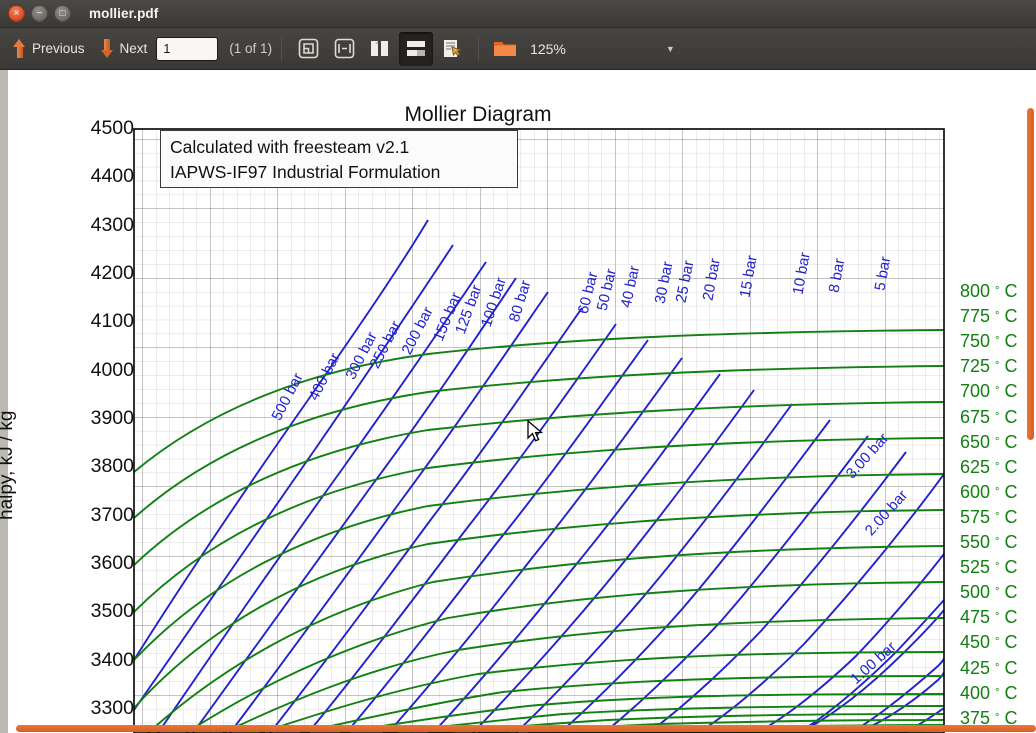 This screenshot has height=733, width=1036. I want to click on arrow-down-icon, so click(107, 48).